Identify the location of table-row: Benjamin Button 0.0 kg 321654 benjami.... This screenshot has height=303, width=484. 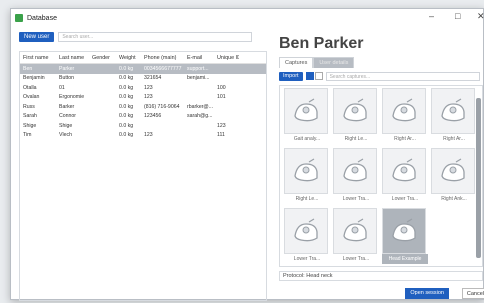
(143, 79).